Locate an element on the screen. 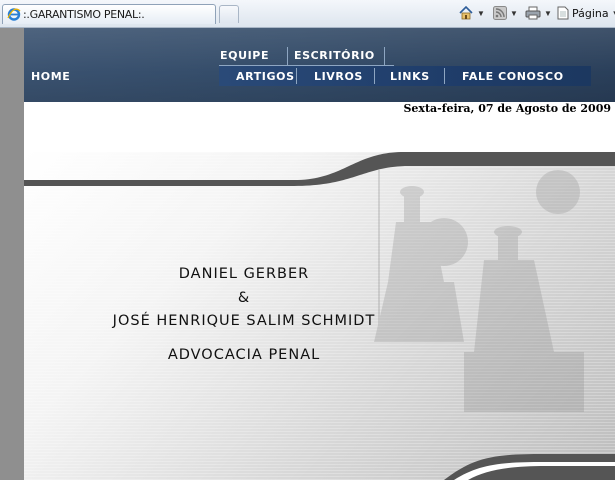 This screenshot has width=615, height=480. new-tab-button is located at coordinates (229, 14).